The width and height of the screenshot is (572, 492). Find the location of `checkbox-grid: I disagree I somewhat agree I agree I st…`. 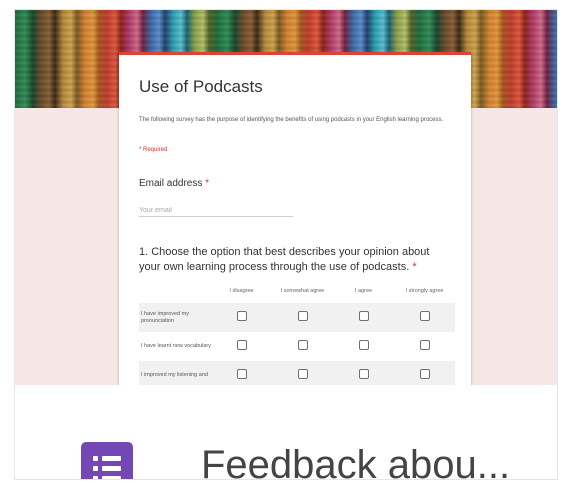

checkbox-grid: I disagree I somewhat agree I agree I st… is located at coordinates (297, 332).